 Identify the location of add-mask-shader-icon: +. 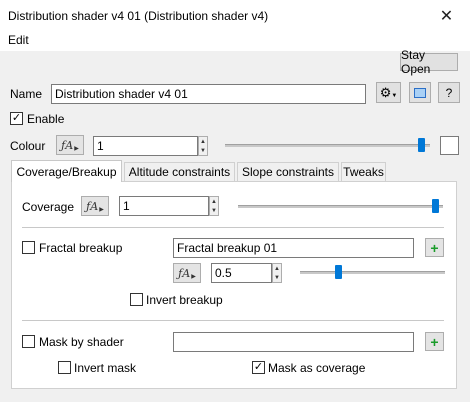
(434, 341).